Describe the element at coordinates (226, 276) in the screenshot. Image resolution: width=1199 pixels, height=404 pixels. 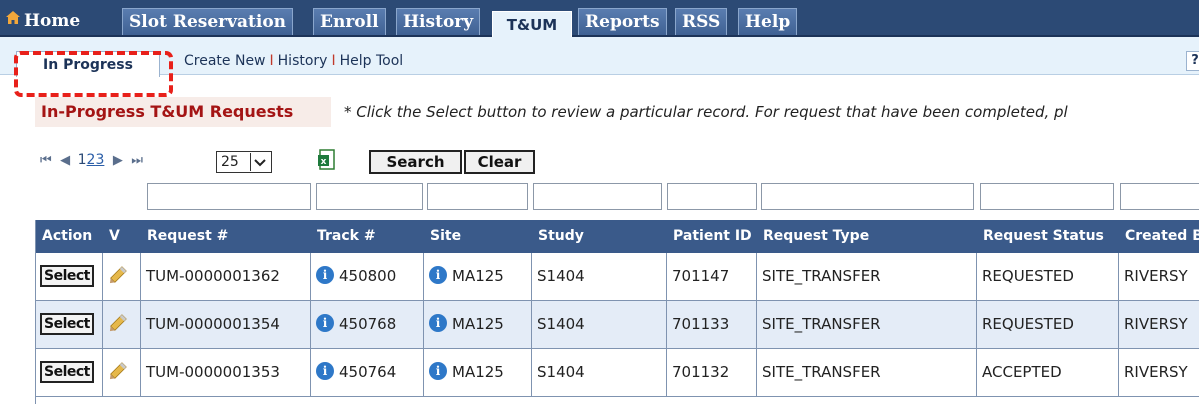
I see `request-cell: TUM-0000001362` at that location.